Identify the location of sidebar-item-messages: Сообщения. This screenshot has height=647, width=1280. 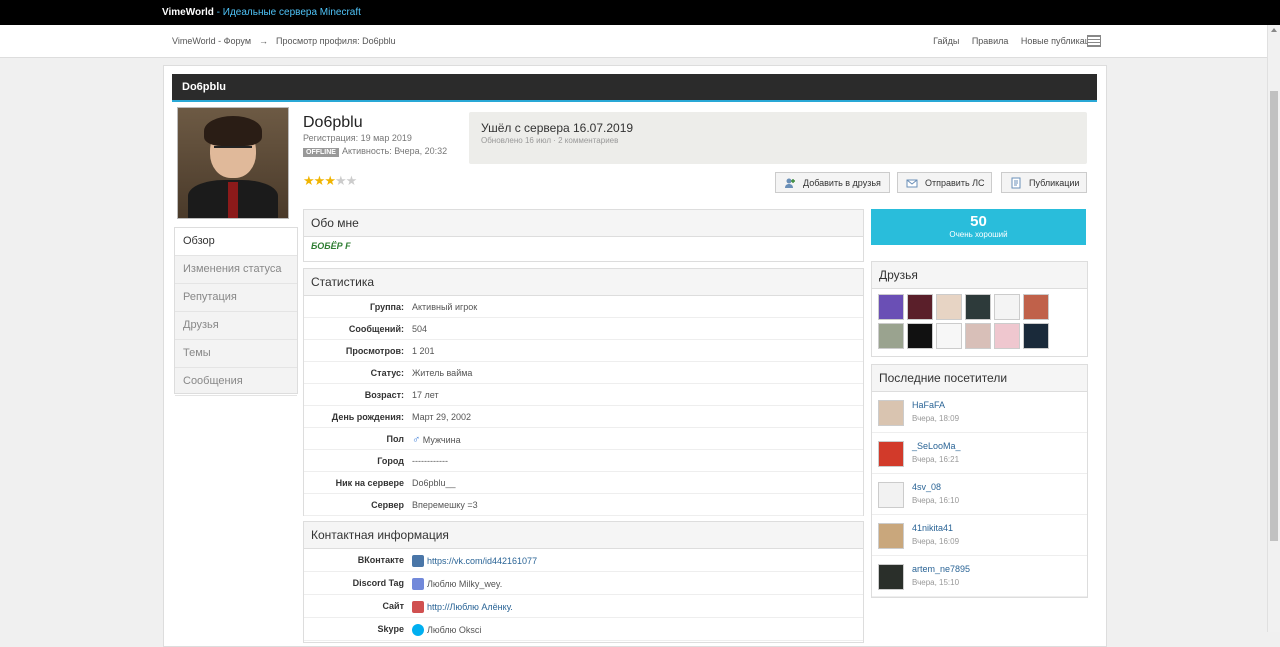
(236, 382).